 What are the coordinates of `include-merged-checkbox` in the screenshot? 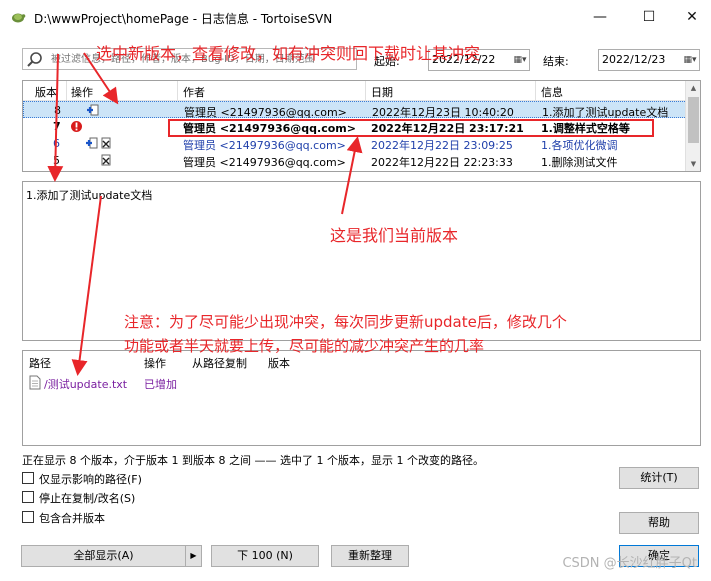 It's located at (28, 517).